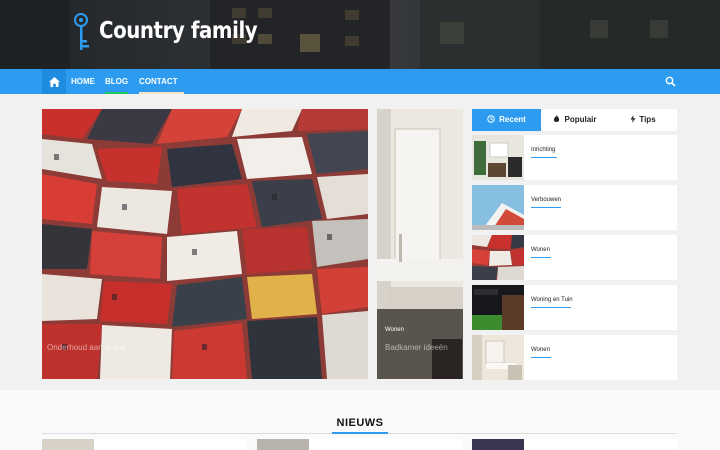  I want to click on tab-label: Populair, so click(580, 119).